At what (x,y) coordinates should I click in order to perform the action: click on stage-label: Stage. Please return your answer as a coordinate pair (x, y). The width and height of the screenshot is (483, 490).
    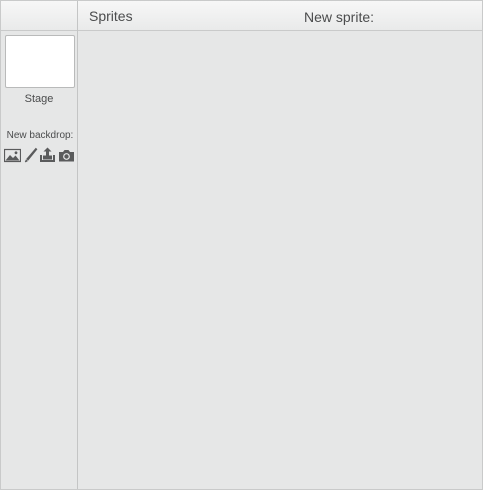
    Looking at the image, I should click on (39, 99).